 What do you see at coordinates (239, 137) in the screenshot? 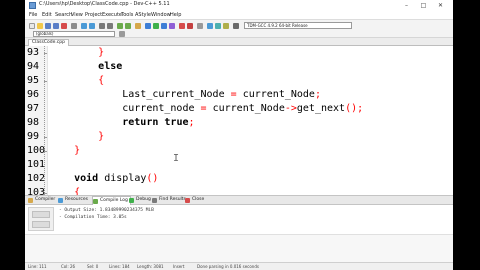
I see `code-line: 99 }` at bounding box center [239, 137].